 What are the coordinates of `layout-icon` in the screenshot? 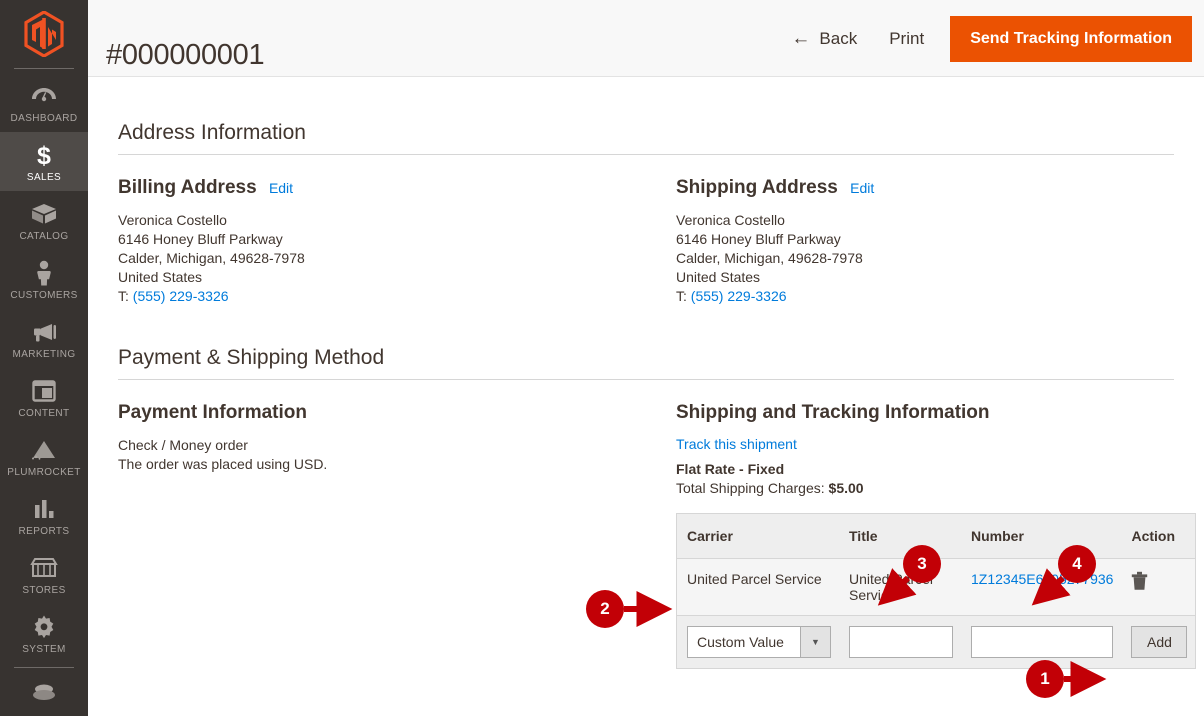 It's located at (44, 391).